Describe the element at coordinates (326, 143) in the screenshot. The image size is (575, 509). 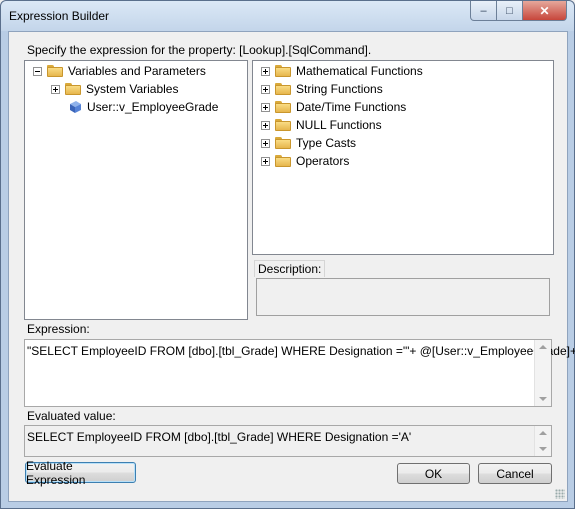
I see `tree-item-label: Type Casts` at that location.